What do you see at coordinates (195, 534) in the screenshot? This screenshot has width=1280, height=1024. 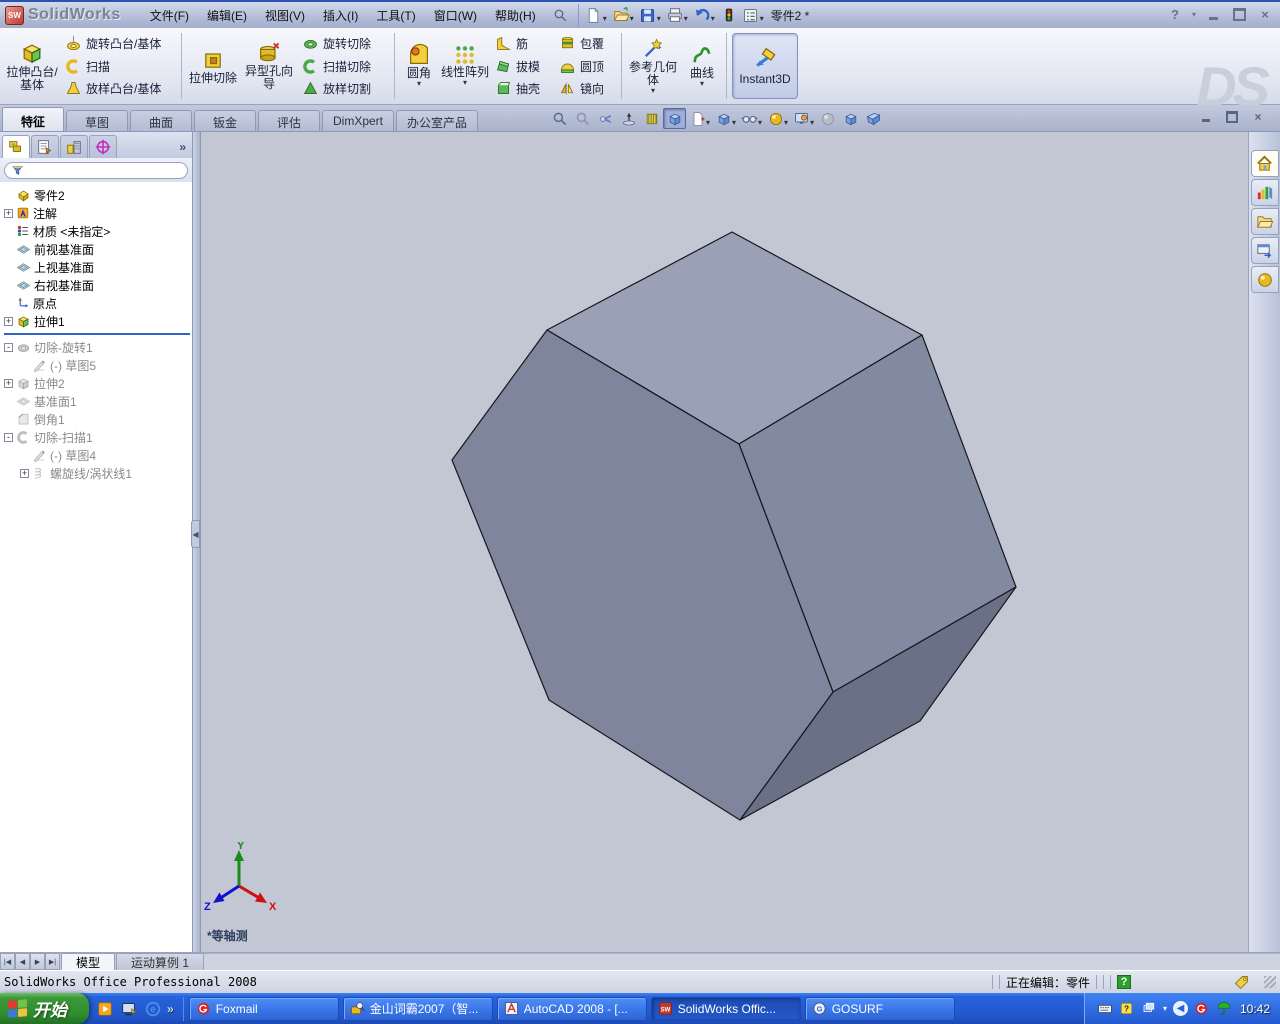 I see `panel-collapse-handle: ◀` at bounding box center [195, 534].